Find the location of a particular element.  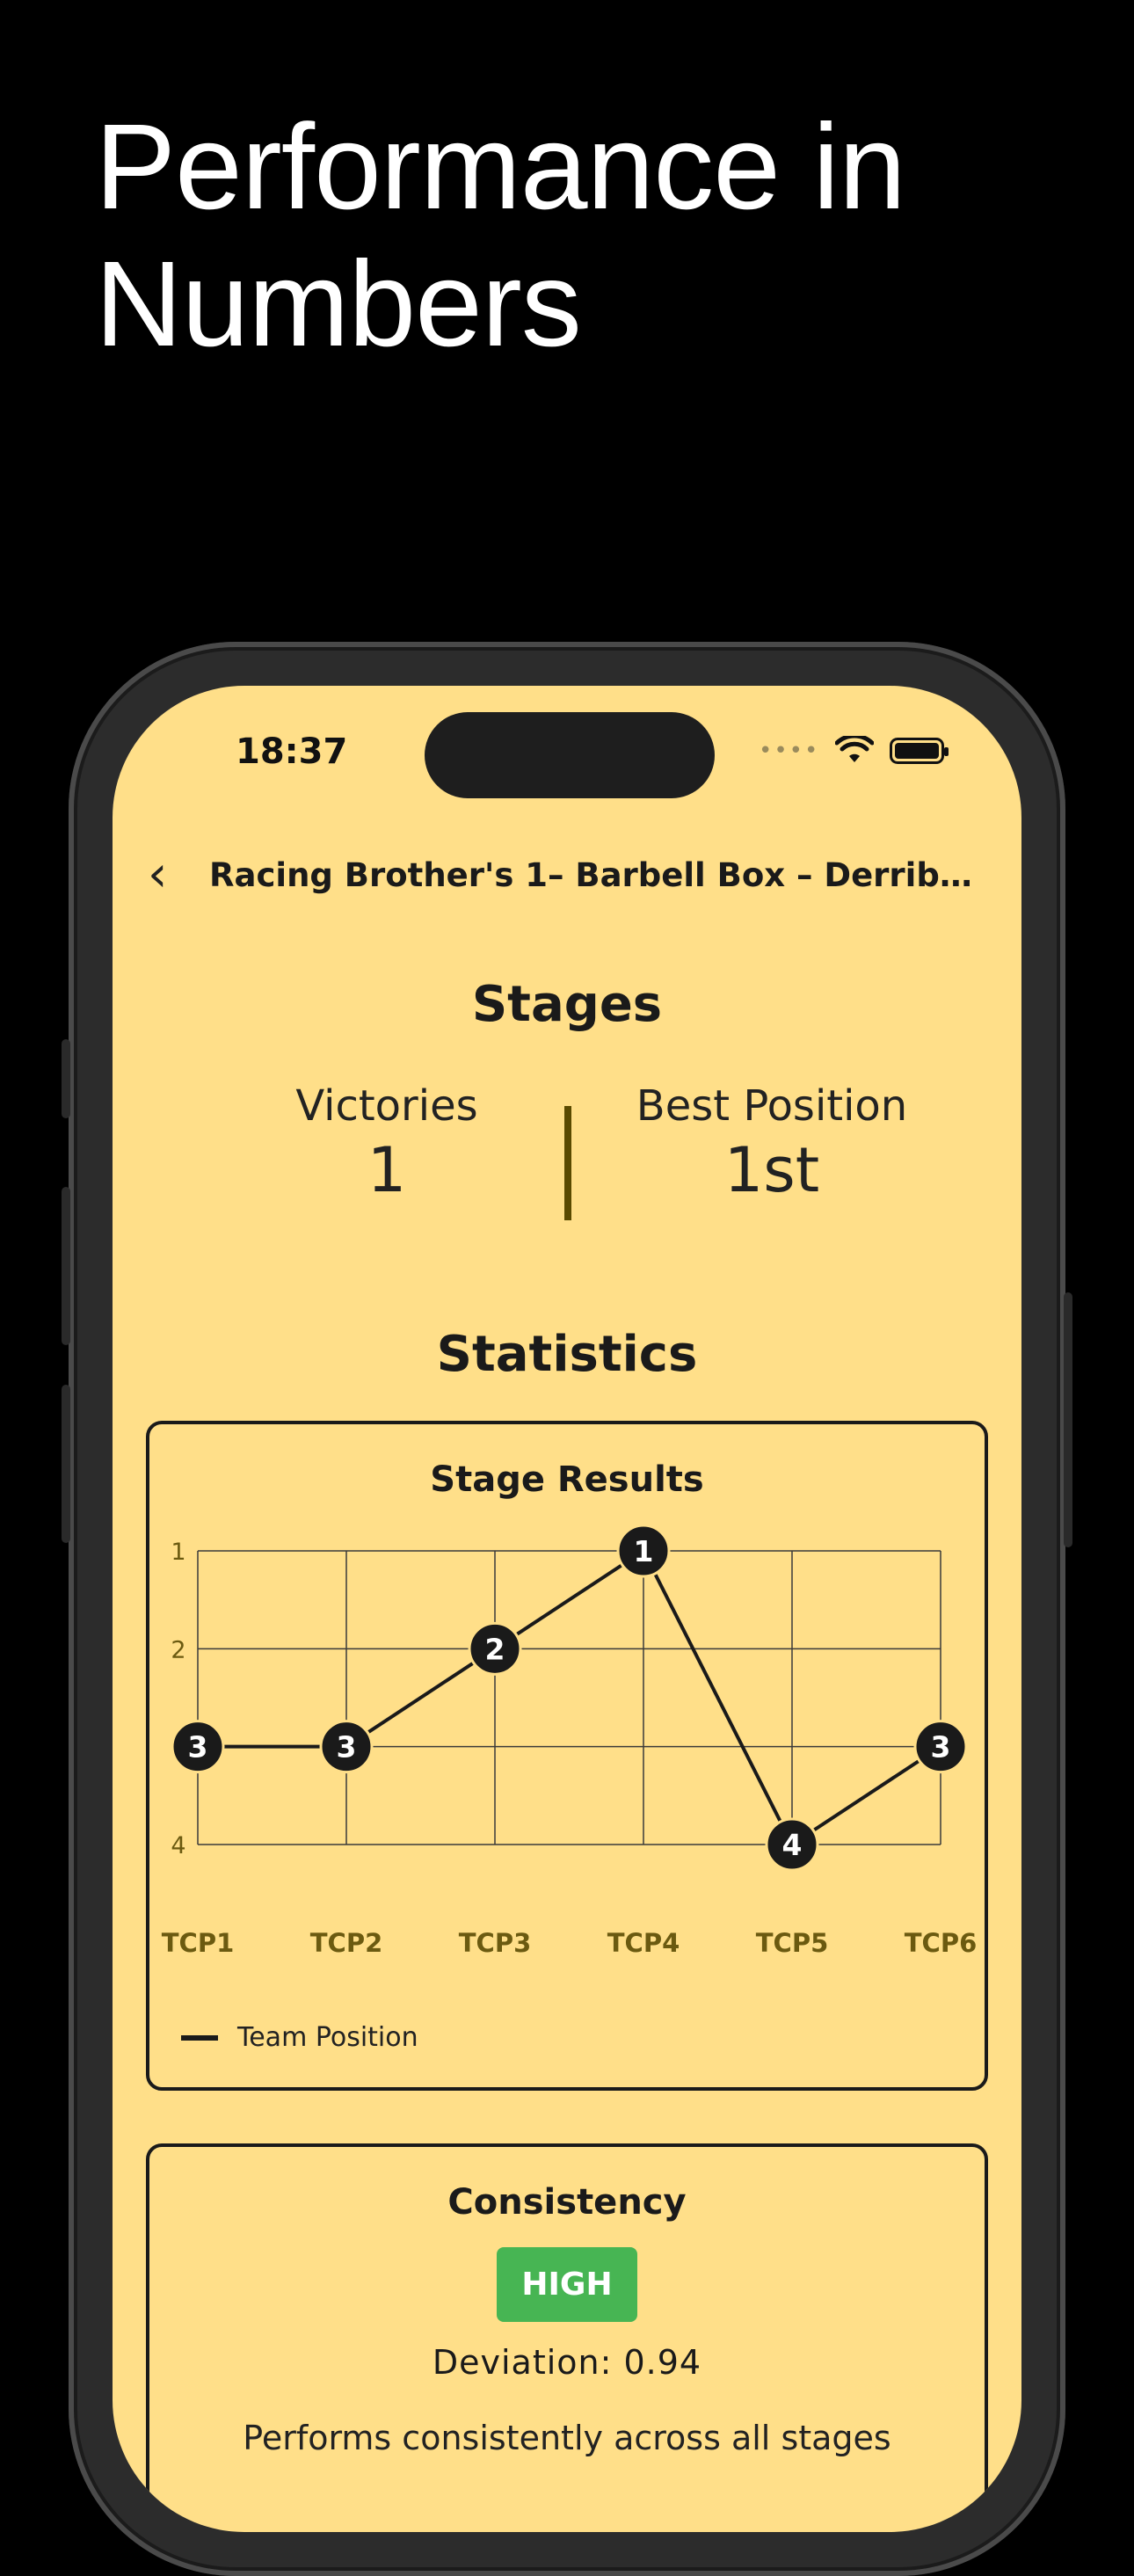

victories-value: 1 is located at coordinates (387, 1170).